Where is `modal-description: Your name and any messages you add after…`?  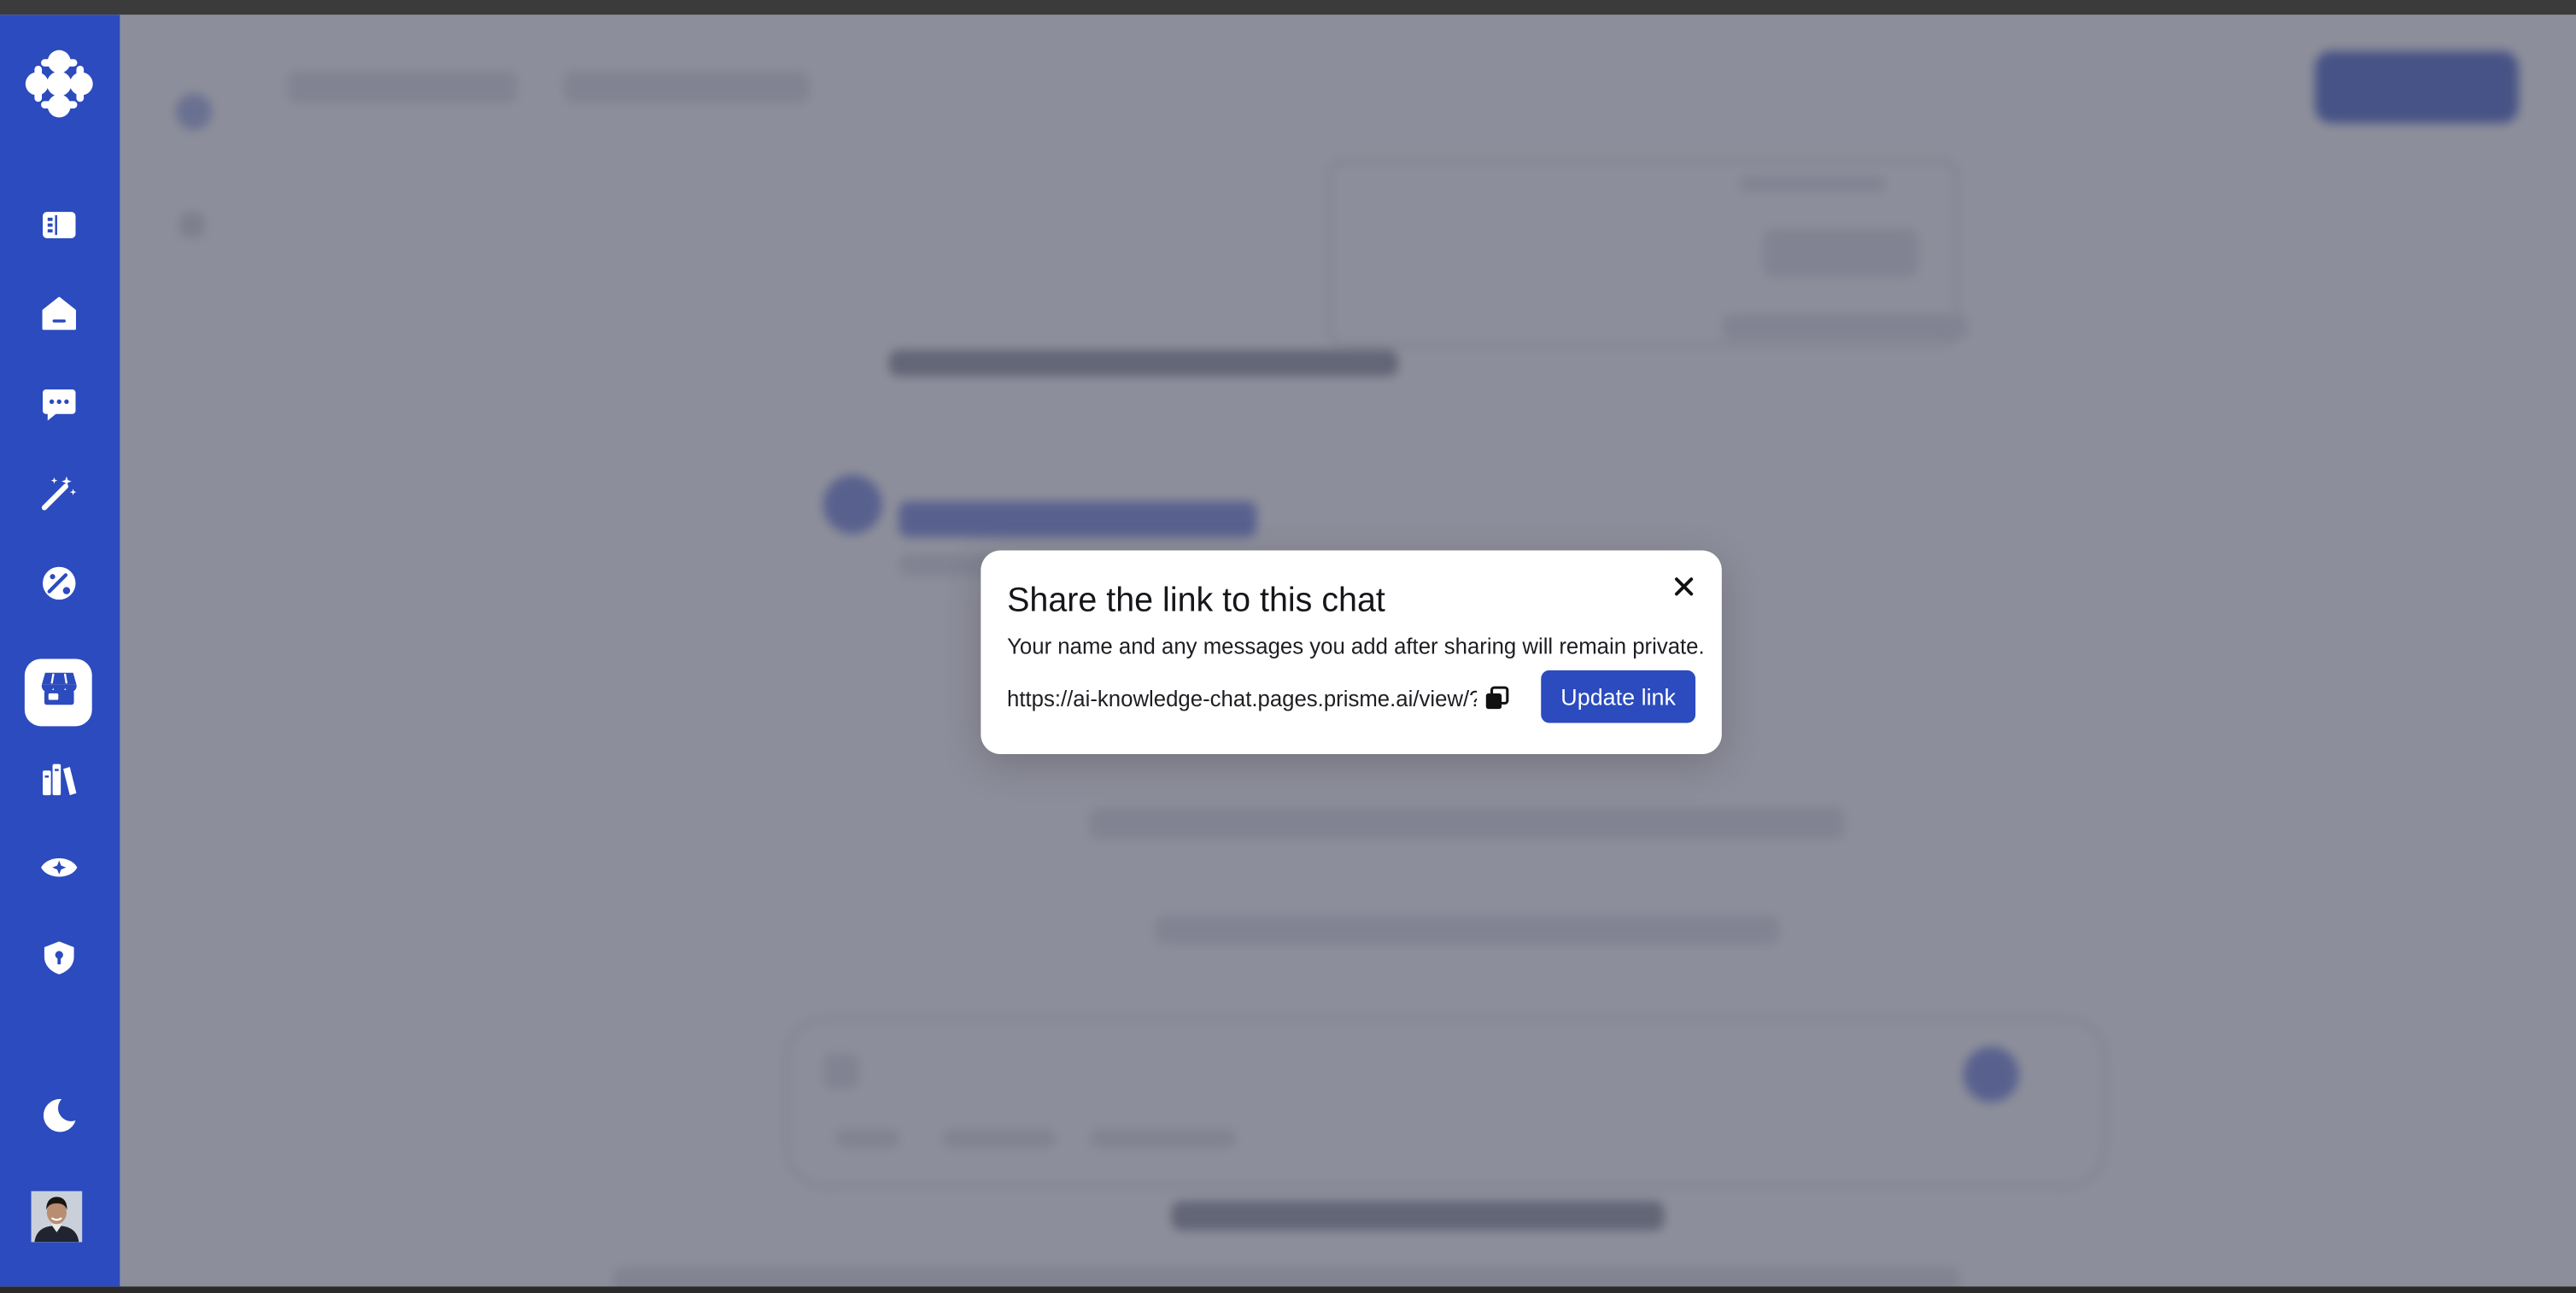 modal-description: Your name and any messages you add after… is located at coordinates (1356, 646).